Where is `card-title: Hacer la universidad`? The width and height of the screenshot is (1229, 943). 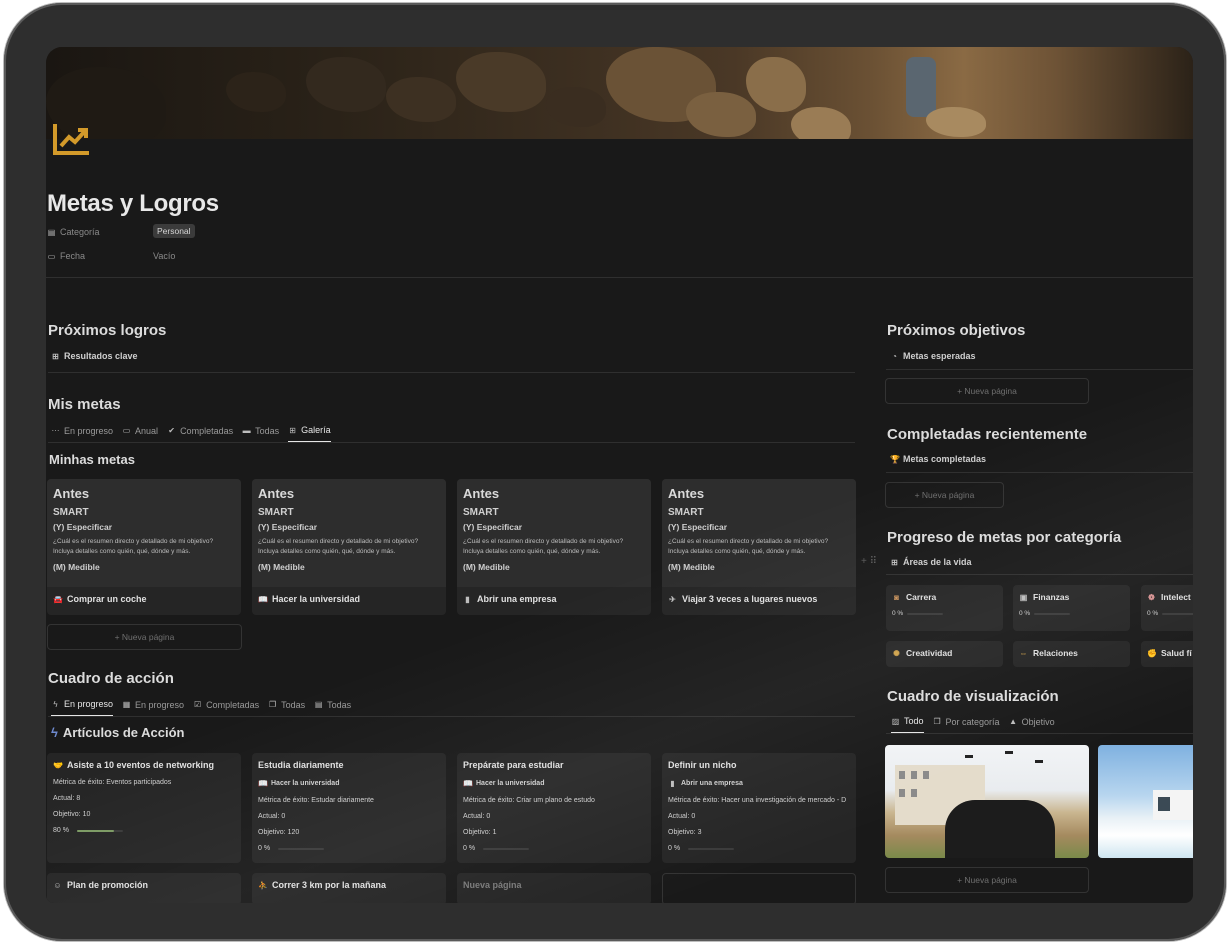 card-title: Hacer la universidad is located at coordinates (316, 599).